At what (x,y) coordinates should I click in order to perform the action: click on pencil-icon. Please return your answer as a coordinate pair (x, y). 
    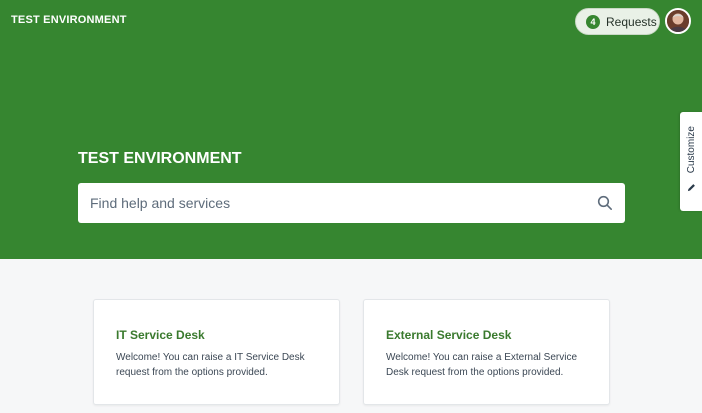
    Looking at the image, I should click on (691, 188).